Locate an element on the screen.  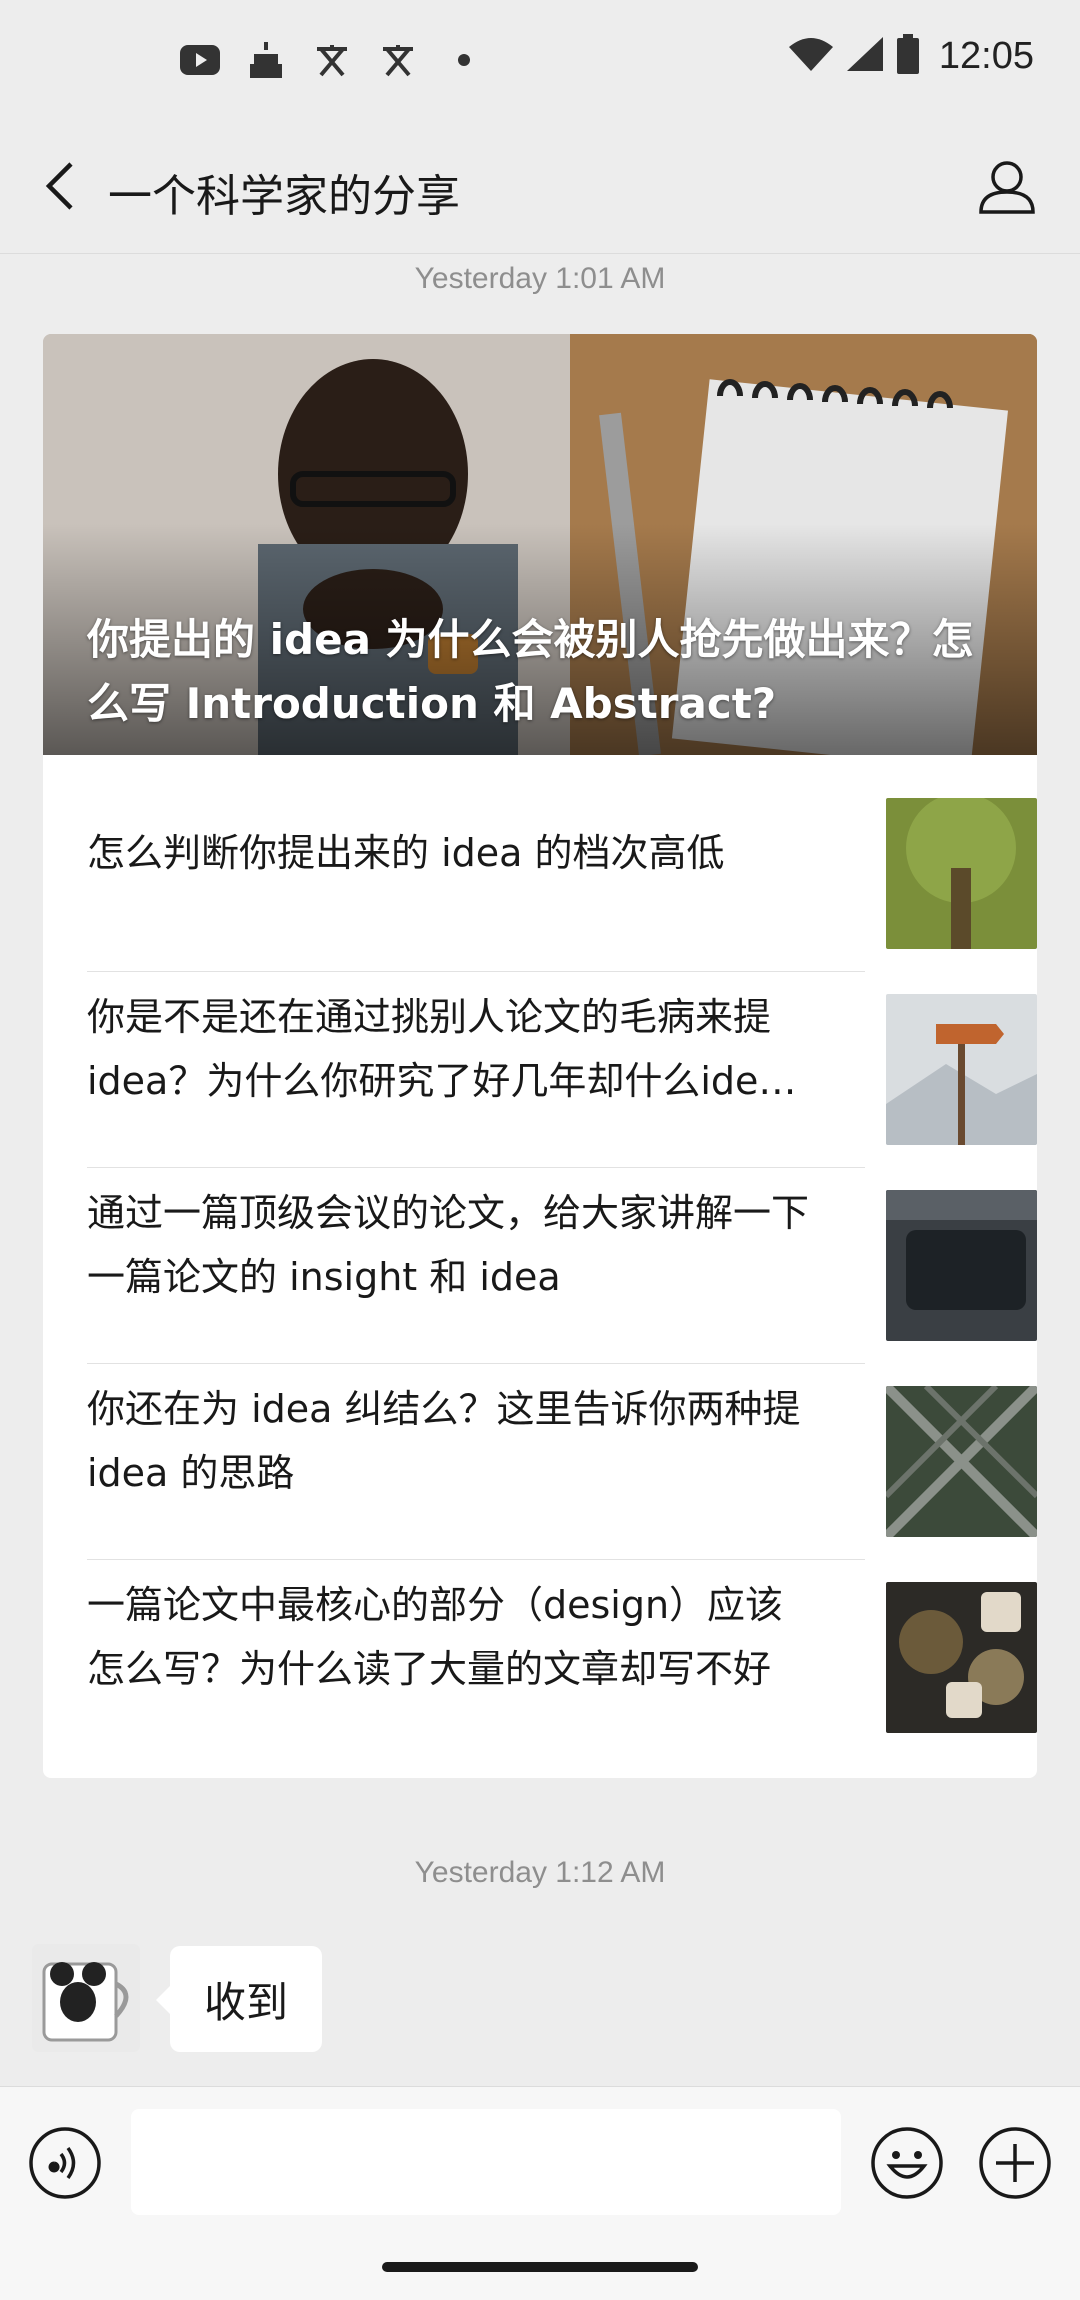
article-thumbnail-device is located at coordinates (961, 1265).